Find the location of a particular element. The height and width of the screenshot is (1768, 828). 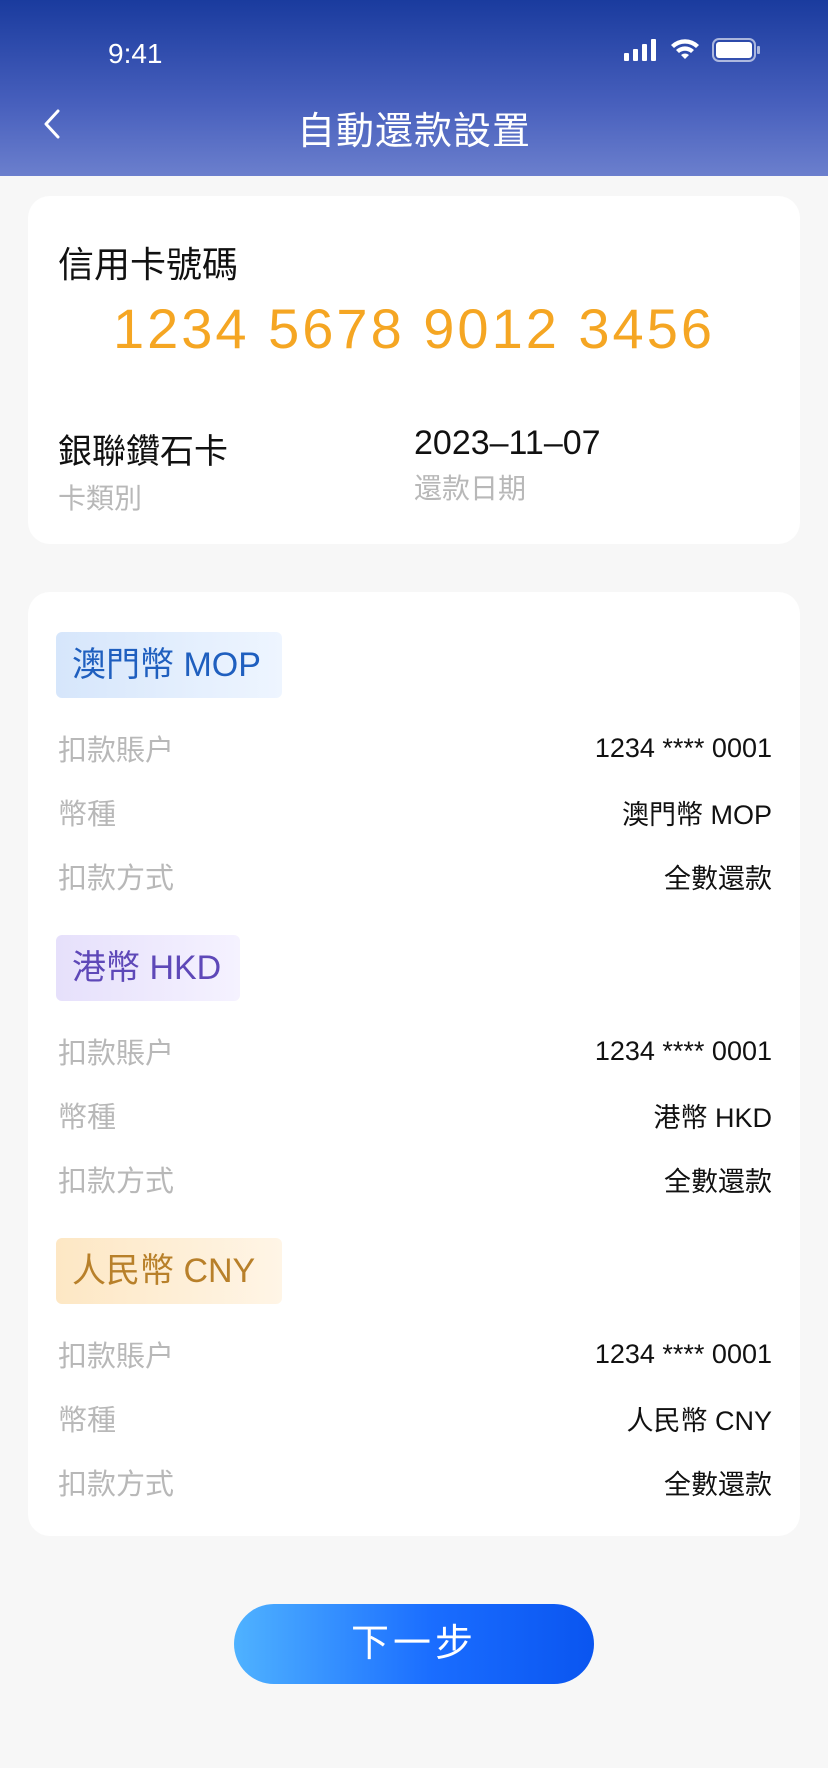

repay-date-block: 2023–11–07 還款日期 is located at coordinates (507, 465).